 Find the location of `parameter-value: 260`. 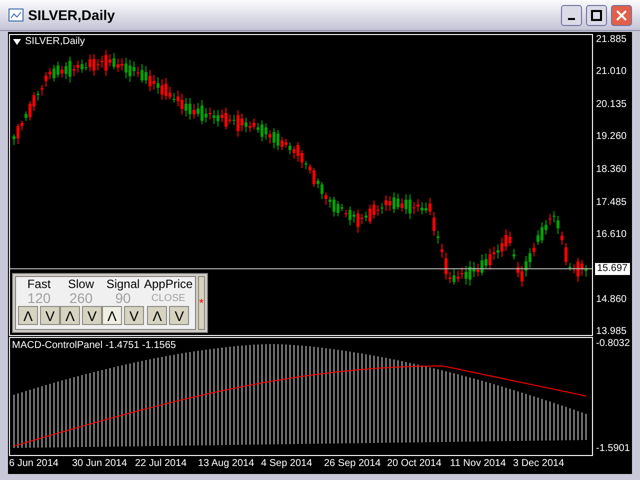

parameter-value: 260 is located at coordinates (81, 298).